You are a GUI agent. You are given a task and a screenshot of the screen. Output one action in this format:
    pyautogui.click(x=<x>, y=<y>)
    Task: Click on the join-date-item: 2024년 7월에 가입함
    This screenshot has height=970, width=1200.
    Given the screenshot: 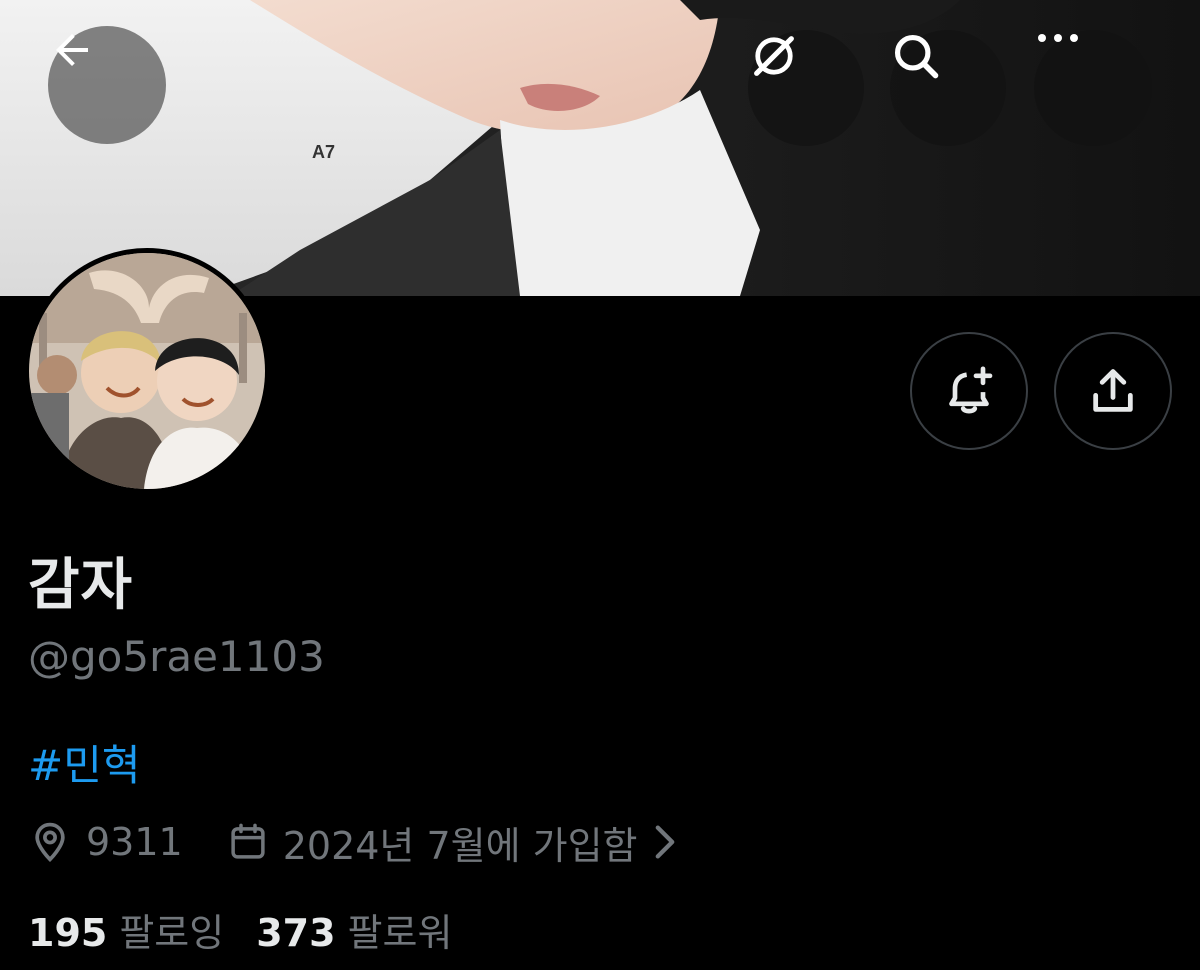 What is the action you would take?
    pyautogui.click(x=458, y=842)
    